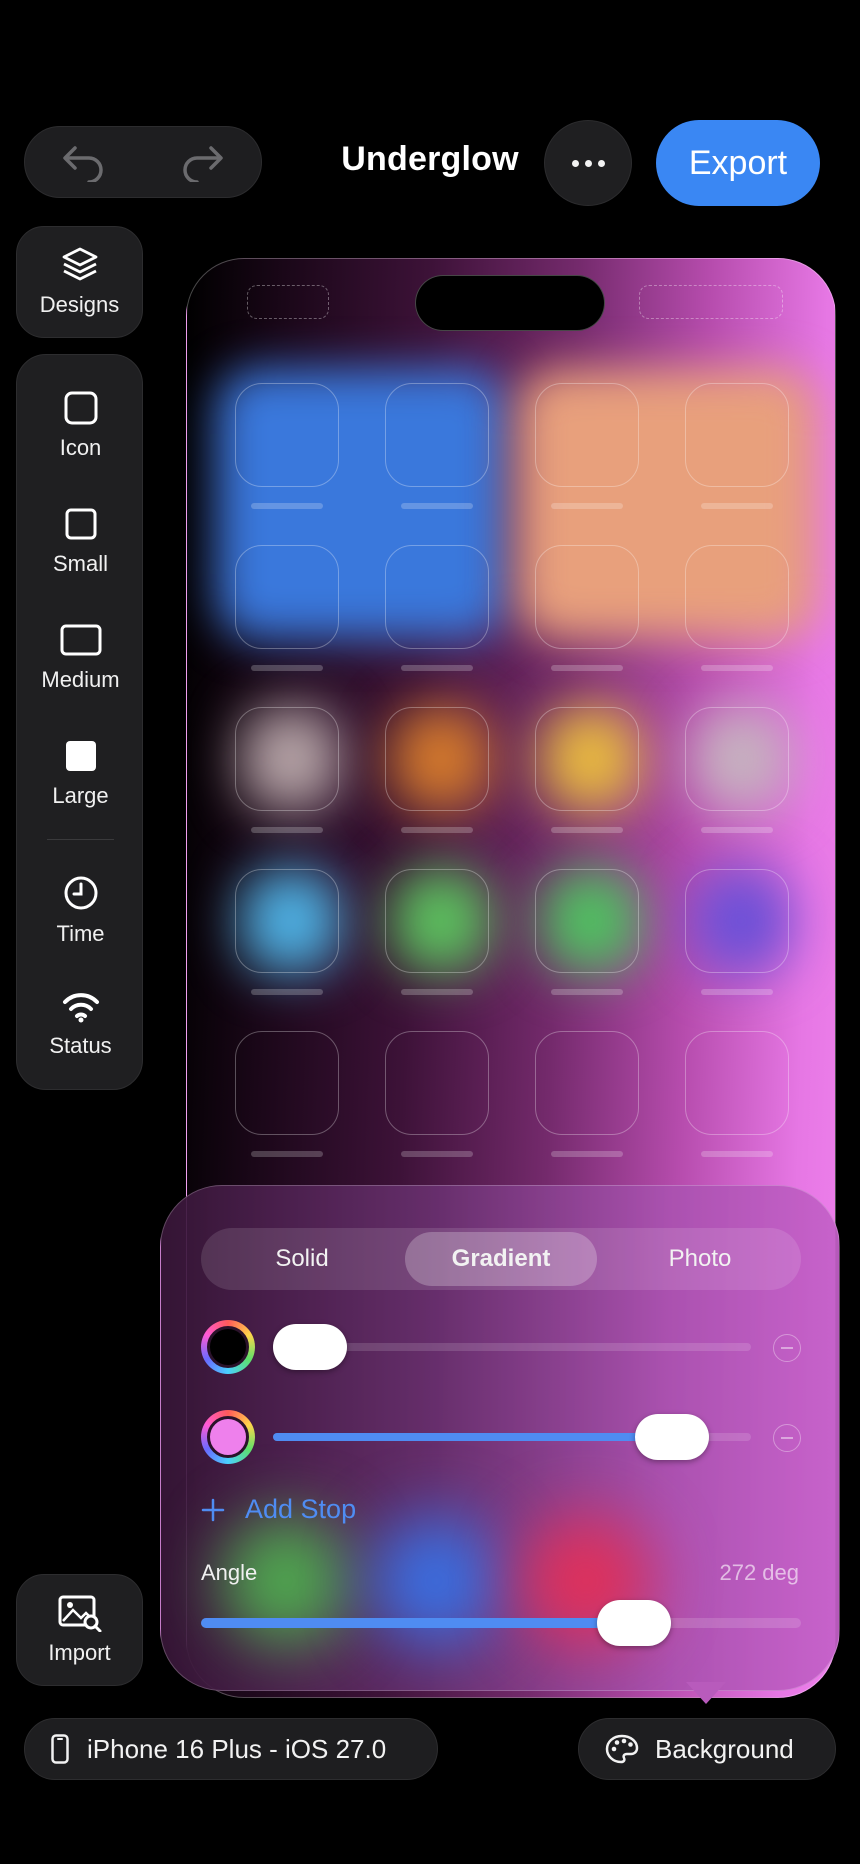  What do you see at coordinates (80, 839) in the screenshot?
I see `toolbar-divider` at bounding box center [80, 839].